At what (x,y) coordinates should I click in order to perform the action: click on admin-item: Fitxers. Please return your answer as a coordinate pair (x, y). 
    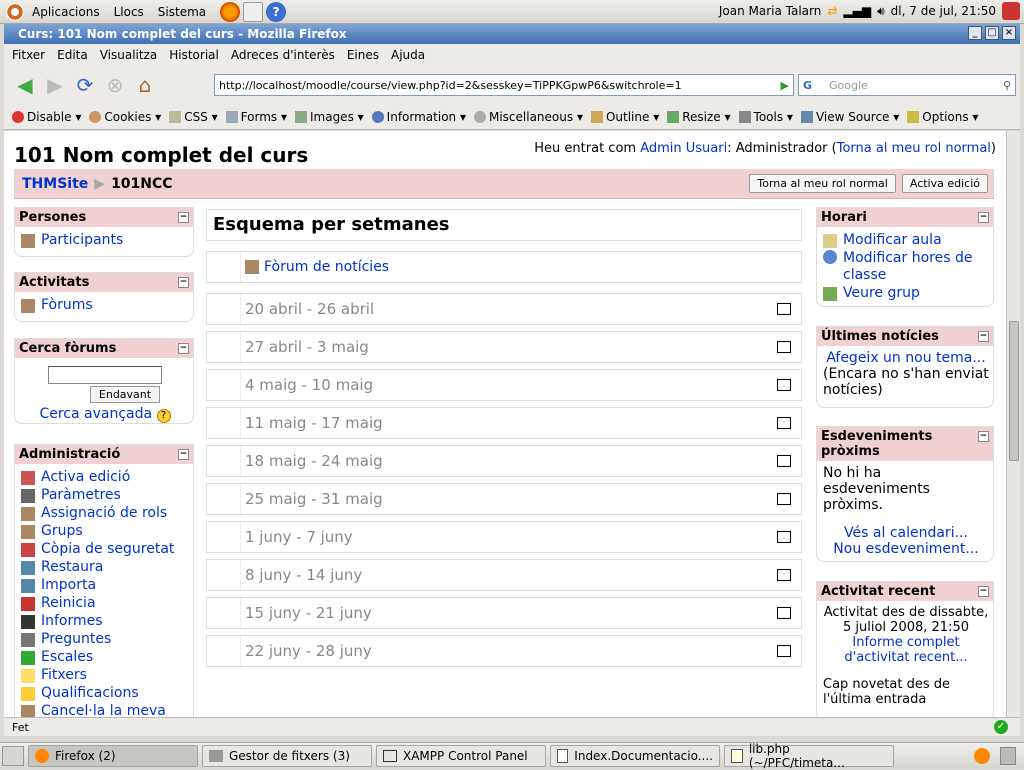
    Looking at the image, I should click on (105, 675).